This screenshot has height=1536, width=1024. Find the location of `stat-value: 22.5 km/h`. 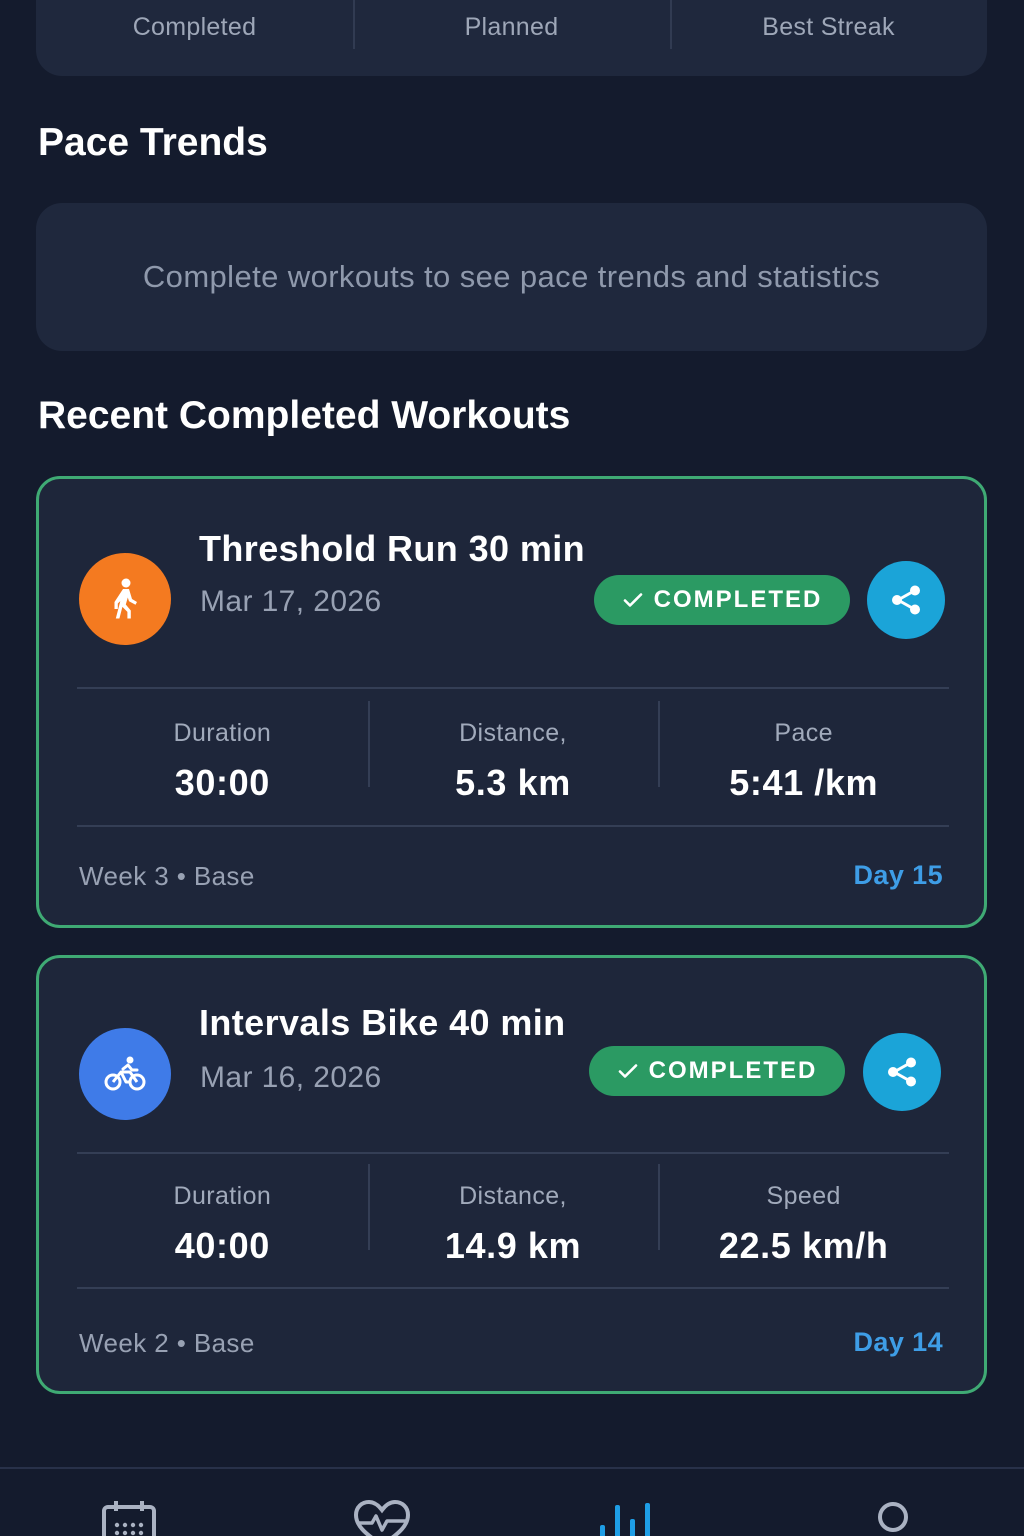

stat-value: 22.5 km/h is located at coordinates (803, 1245).